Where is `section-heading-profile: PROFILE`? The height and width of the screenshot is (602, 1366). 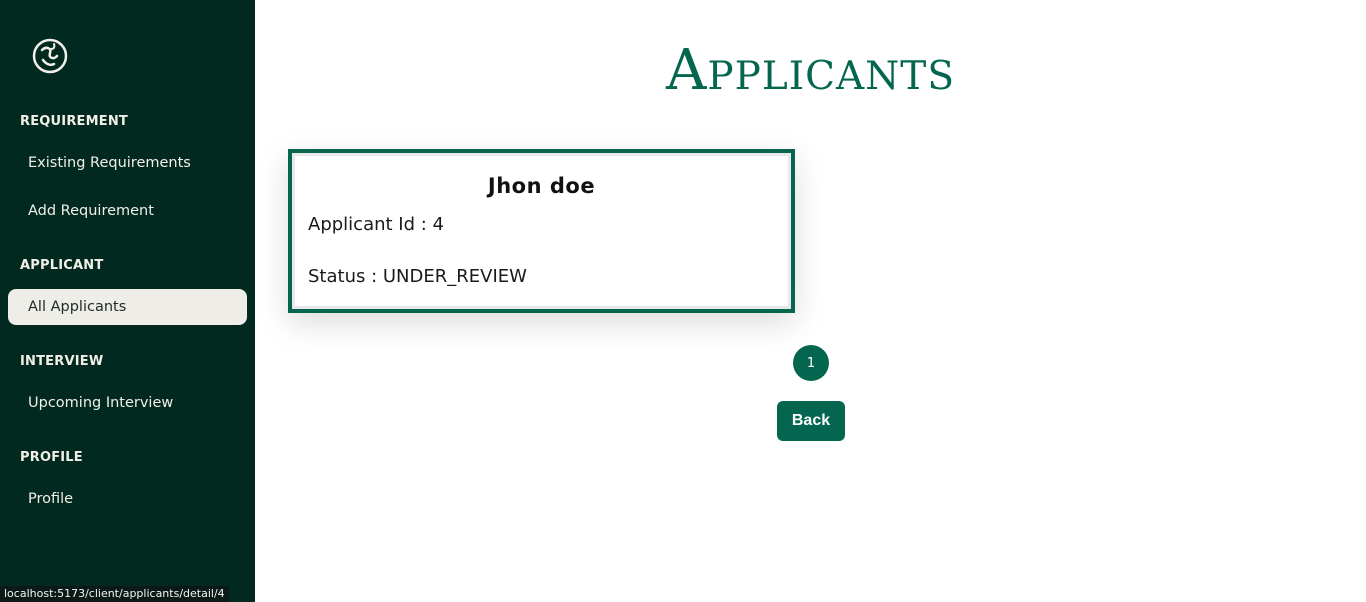
section-heading-profile: PROFILE is located at coordinates (51, 457).